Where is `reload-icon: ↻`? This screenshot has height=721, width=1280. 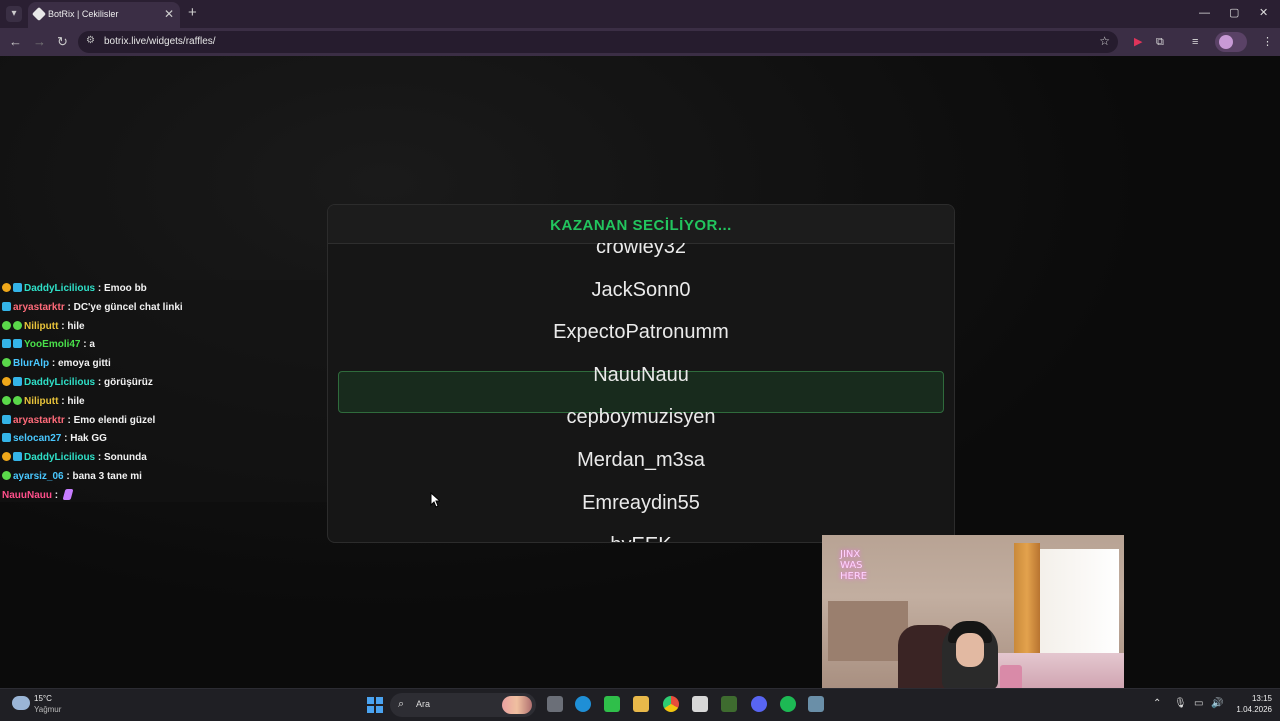
reload-icon: ↻ is located at coordinates (62, 42).